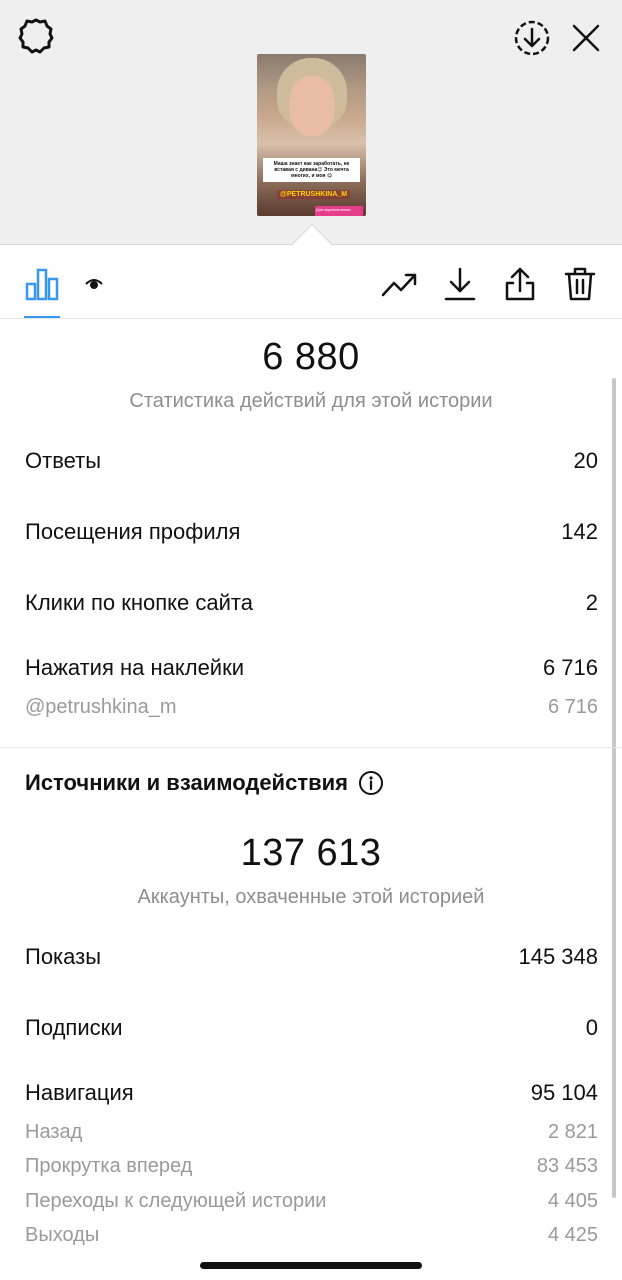 This screenshot has width=622, height=1280. I want to click on save-story-icon, so click(532, 38).